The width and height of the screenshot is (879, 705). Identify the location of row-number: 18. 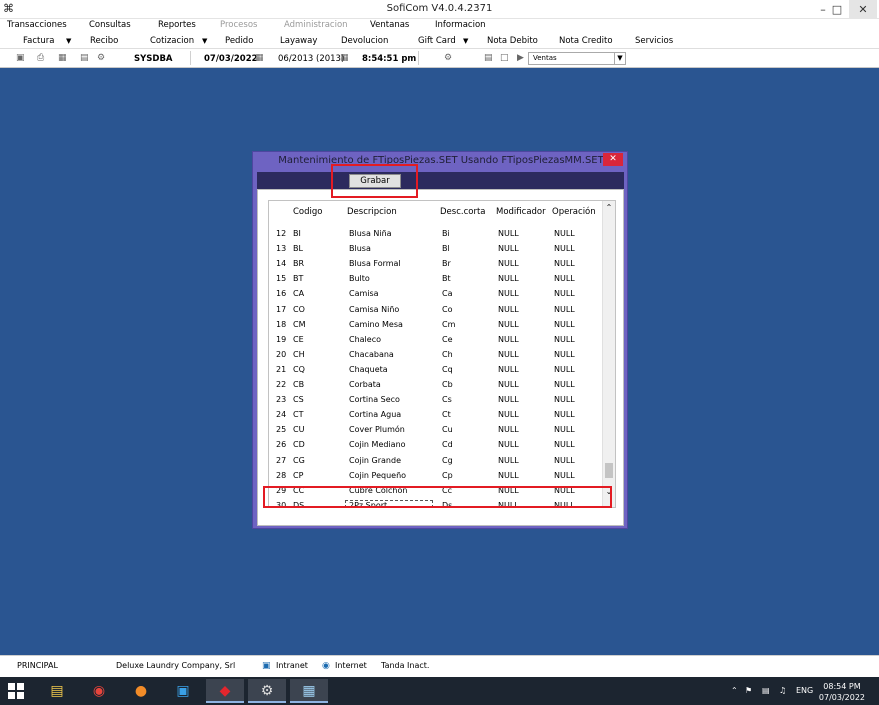
(281, 324).